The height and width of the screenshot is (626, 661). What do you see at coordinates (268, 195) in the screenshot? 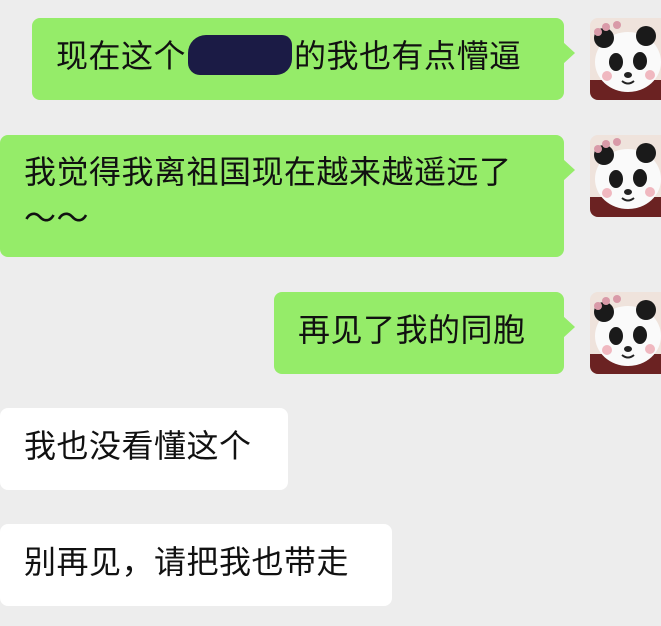
I see `message-text: 我觉得我离祖国现在越来越遥远了～～` at bounding box center [268, 195].